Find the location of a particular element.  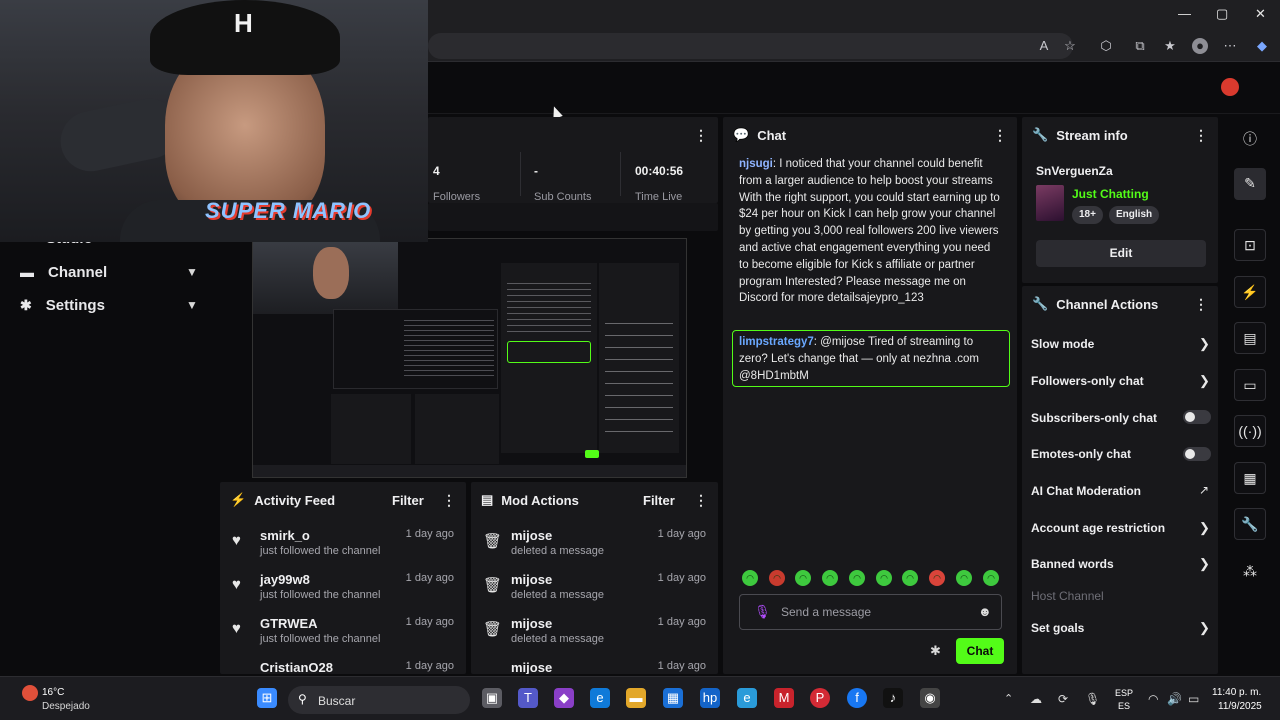

address-bar is located at coordinates (750, 46).